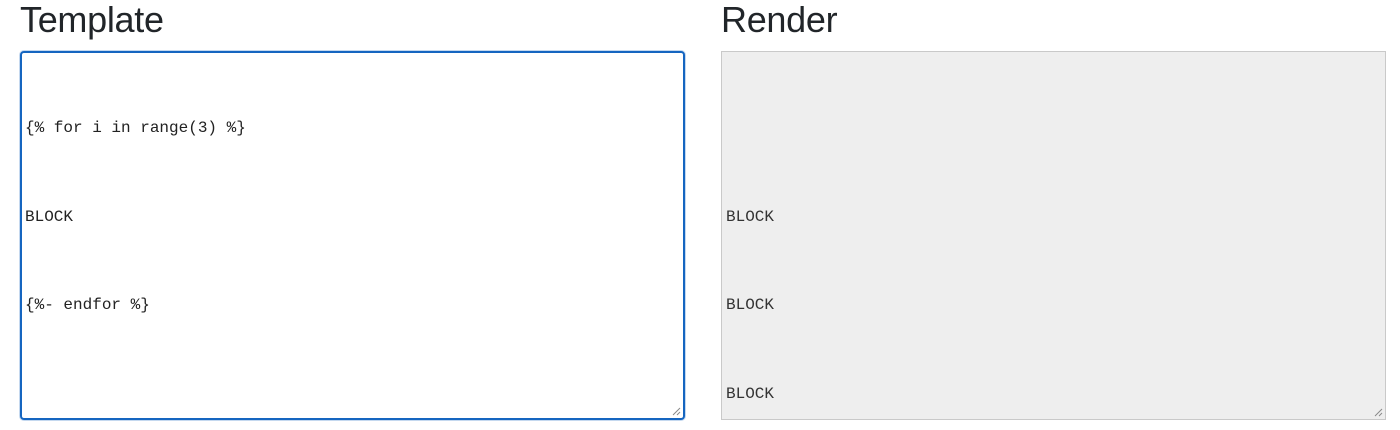  I want to click on template-line: {%- endfor %}, so click(87, 305).